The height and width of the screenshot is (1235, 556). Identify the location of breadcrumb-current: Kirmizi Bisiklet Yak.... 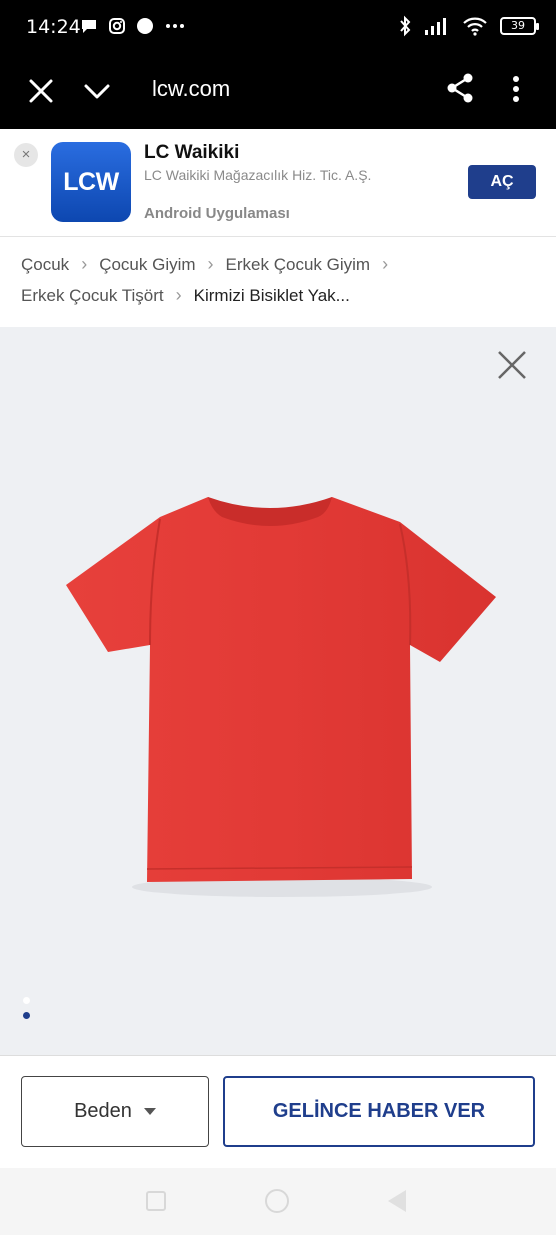
(271, 295).